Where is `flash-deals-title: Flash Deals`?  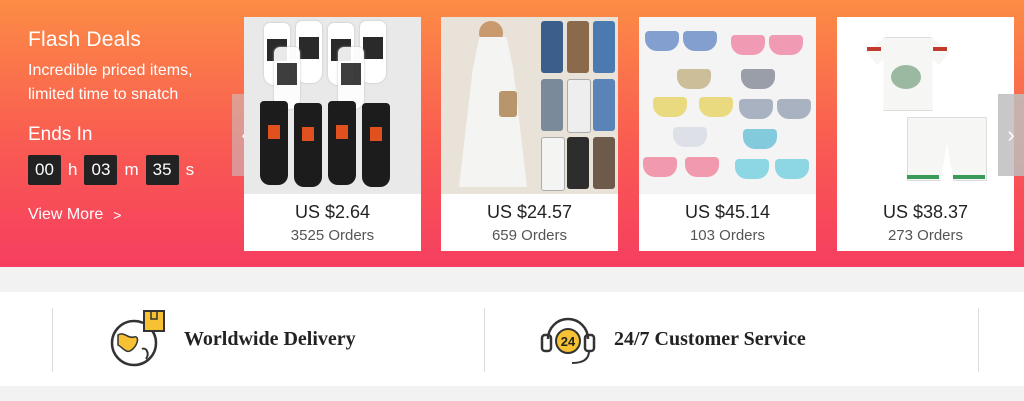
flash-deals-title: Flash Deals is located at coordinates (85, 39).